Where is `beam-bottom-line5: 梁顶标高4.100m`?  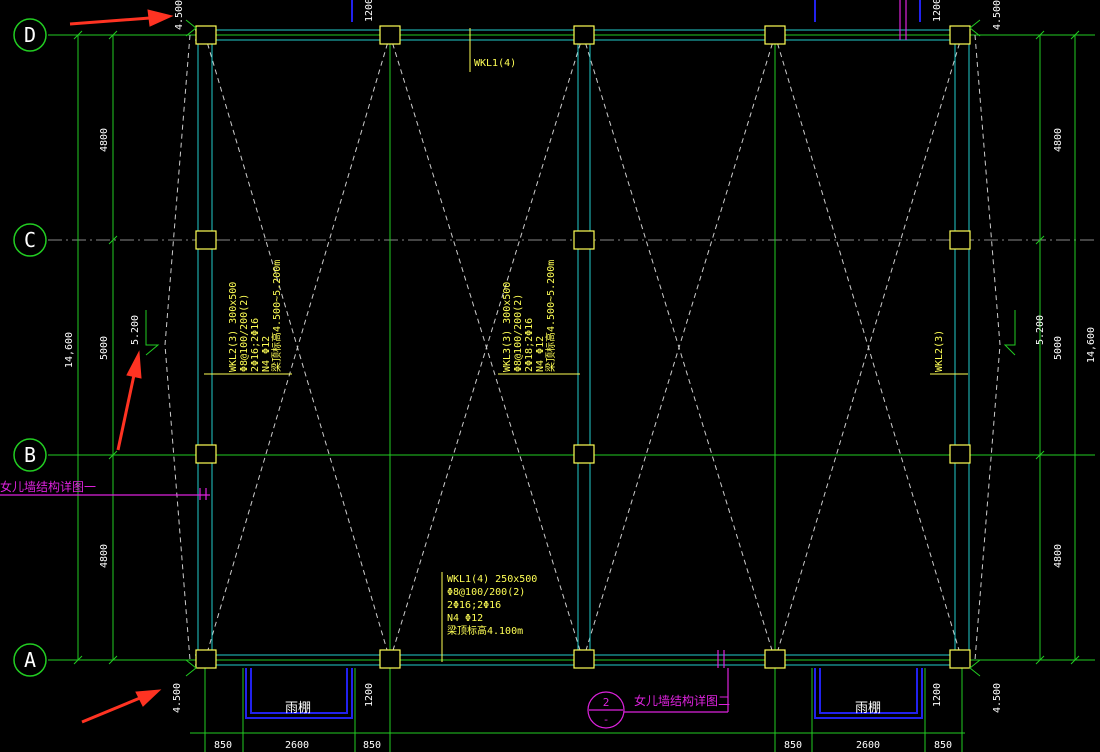
beam-bottom-line5: 梁顶标高4.100m is located at coordinates (485, 630).